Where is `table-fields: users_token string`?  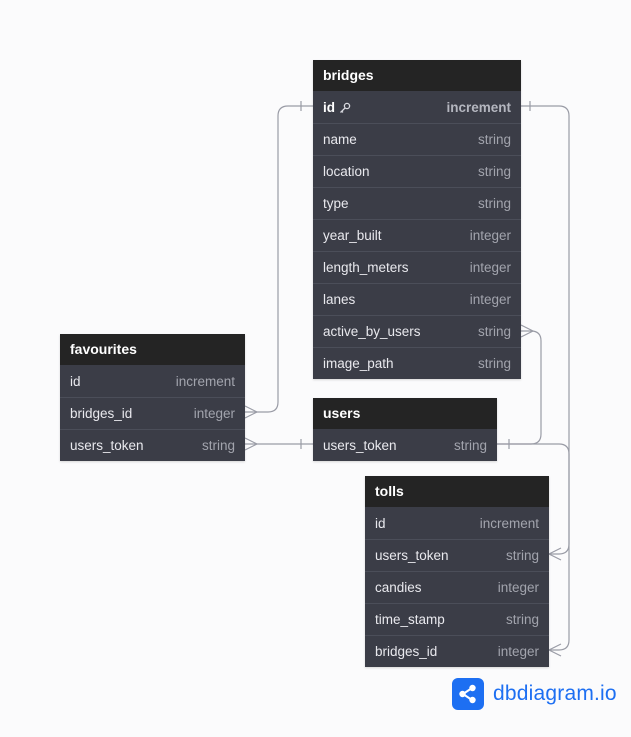
table-fields: users_token string is located at coordinates (405, 445).